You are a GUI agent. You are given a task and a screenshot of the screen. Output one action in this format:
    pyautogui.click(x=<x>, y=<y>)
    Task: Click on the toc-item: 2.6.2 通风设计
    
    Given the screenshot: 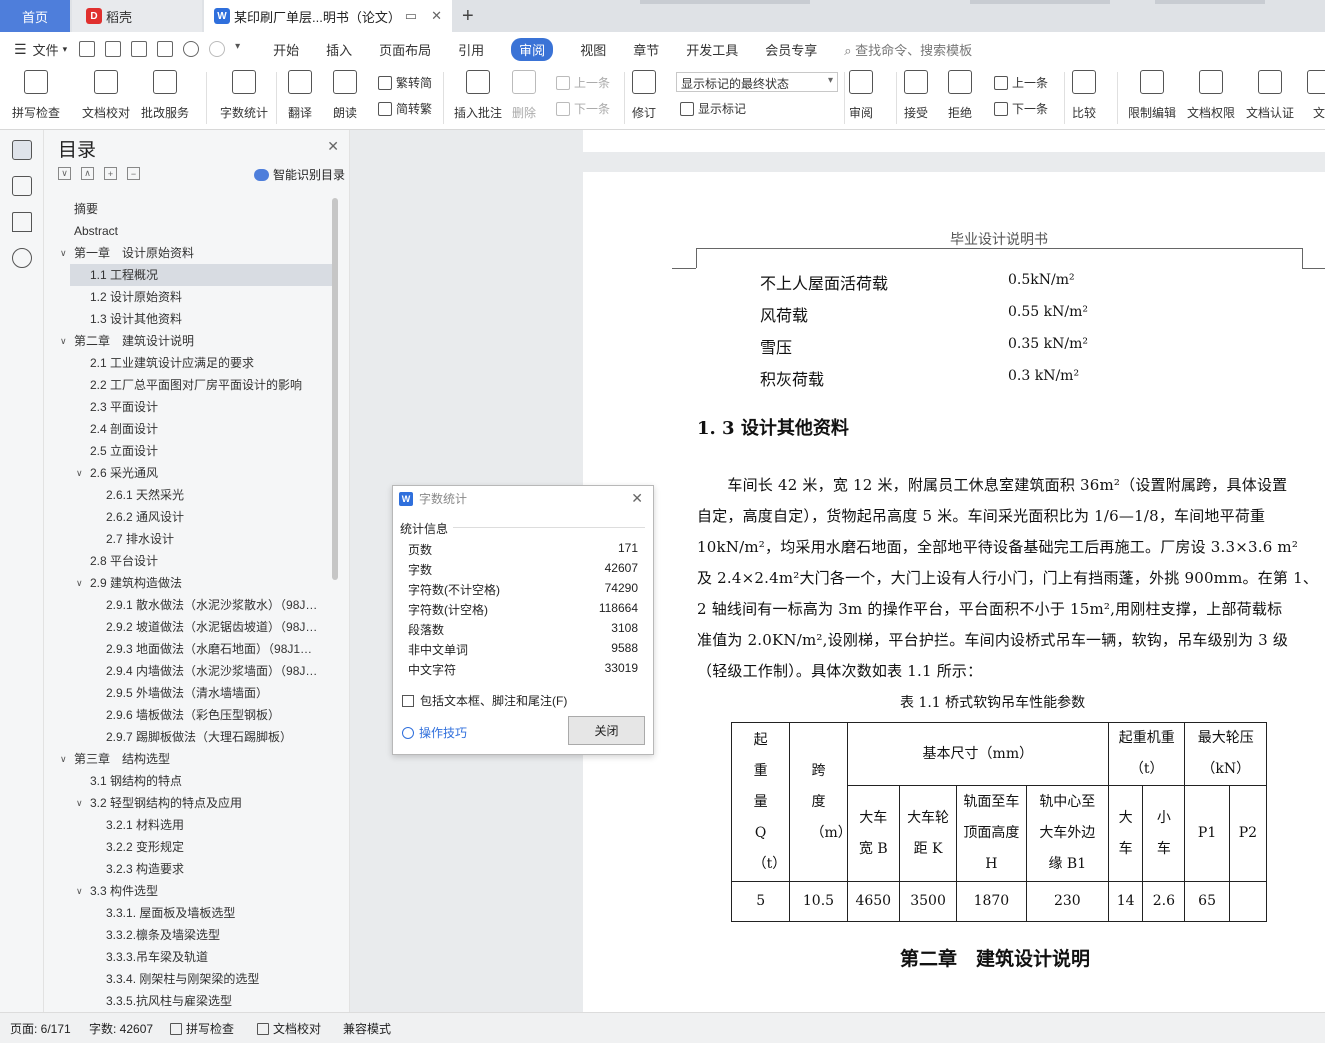 What is the action you would take?
    pyautogui.click(x=189, y=517)
    